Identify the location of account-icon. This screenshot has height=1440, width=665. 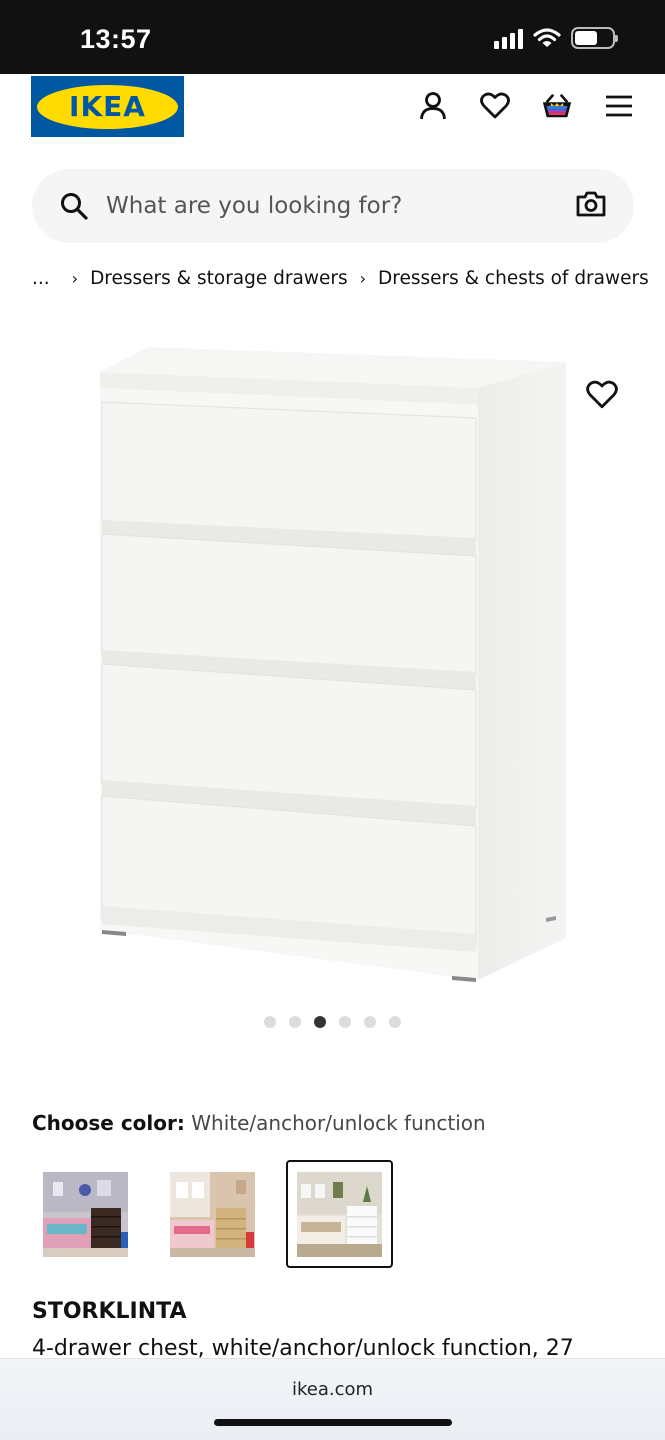
(433, 106).